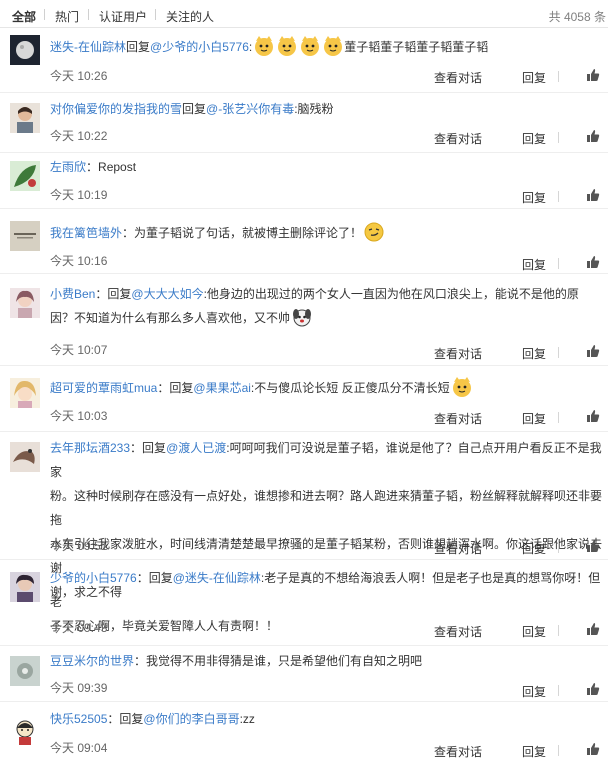 The image size is (608, 770). Describe the element at coordinates (217, 578) in the screenshot. I see `mention-link: @迷失-在仙踪林` at that location.